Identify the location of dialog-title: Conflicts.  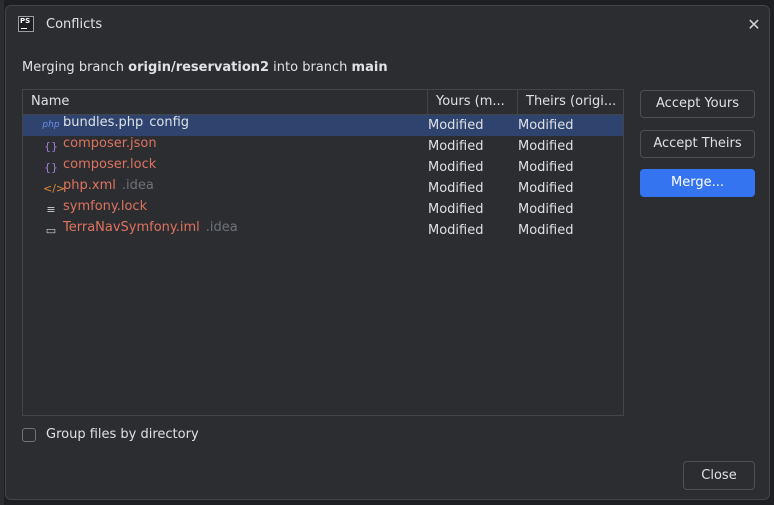
(74, 24).